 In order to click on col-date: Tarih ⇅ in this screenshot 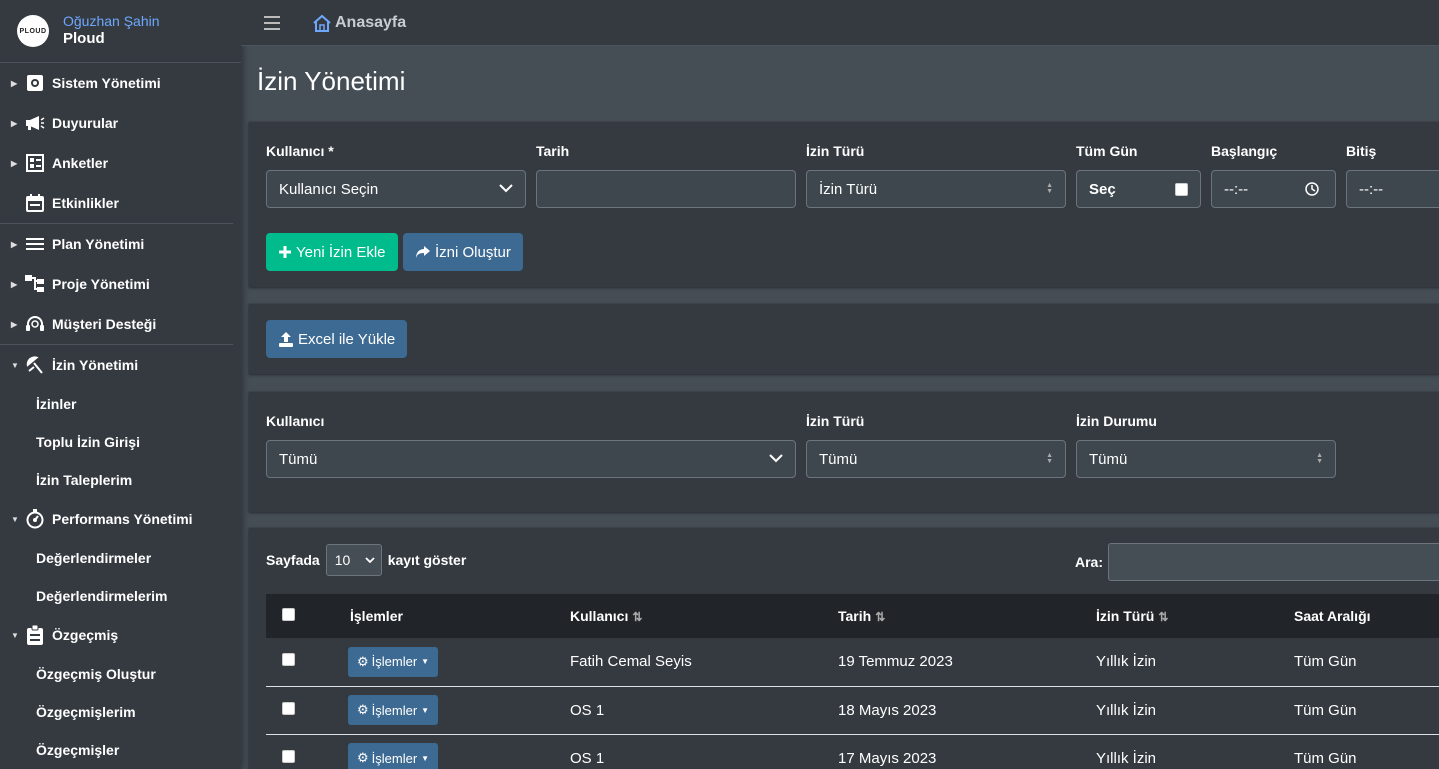, I will do `click(967, 616)`.